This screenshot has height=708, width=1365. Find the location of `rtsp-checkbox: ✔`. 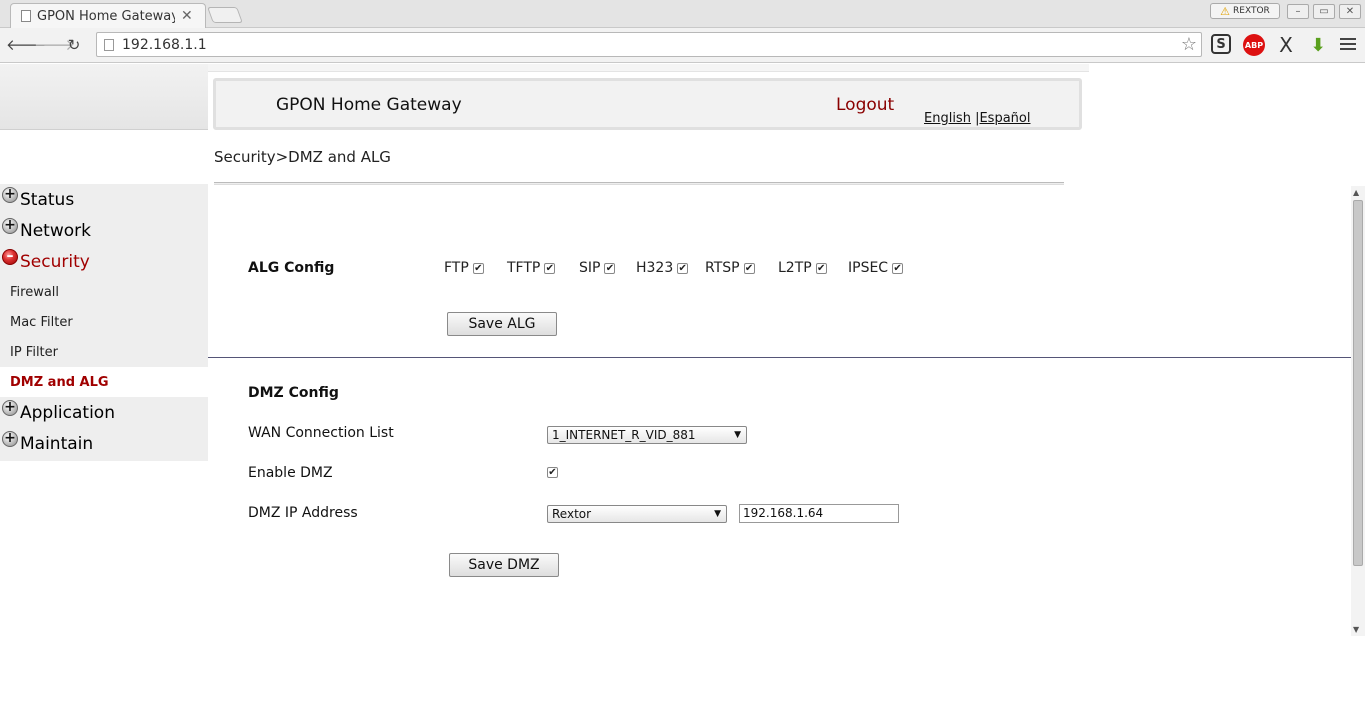

rtsp-checkbox: ✔ is located at coordinates (749, 268).